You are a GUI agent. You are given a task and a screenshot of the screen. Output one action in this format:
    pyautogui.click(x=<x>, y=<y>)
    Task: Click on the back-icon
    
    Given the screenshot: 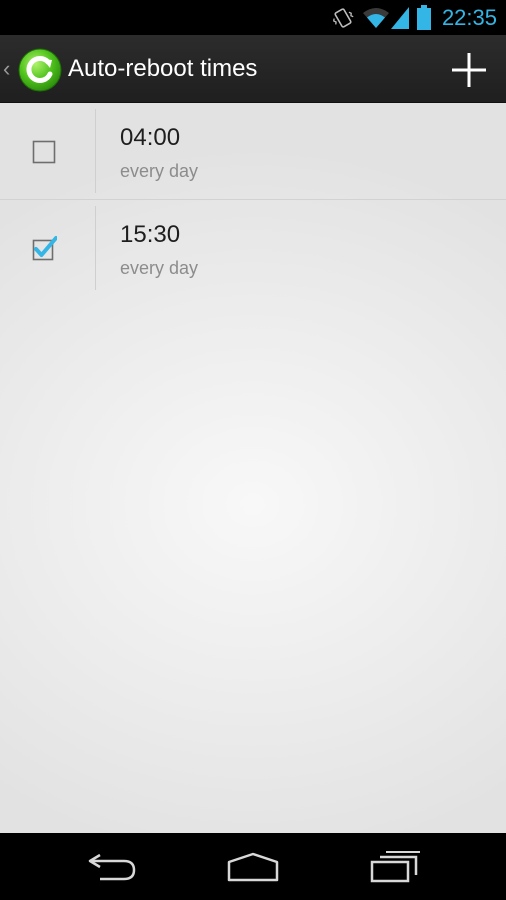 What is the action you would take?
    pyautogui.click(x=113, y=867)
    